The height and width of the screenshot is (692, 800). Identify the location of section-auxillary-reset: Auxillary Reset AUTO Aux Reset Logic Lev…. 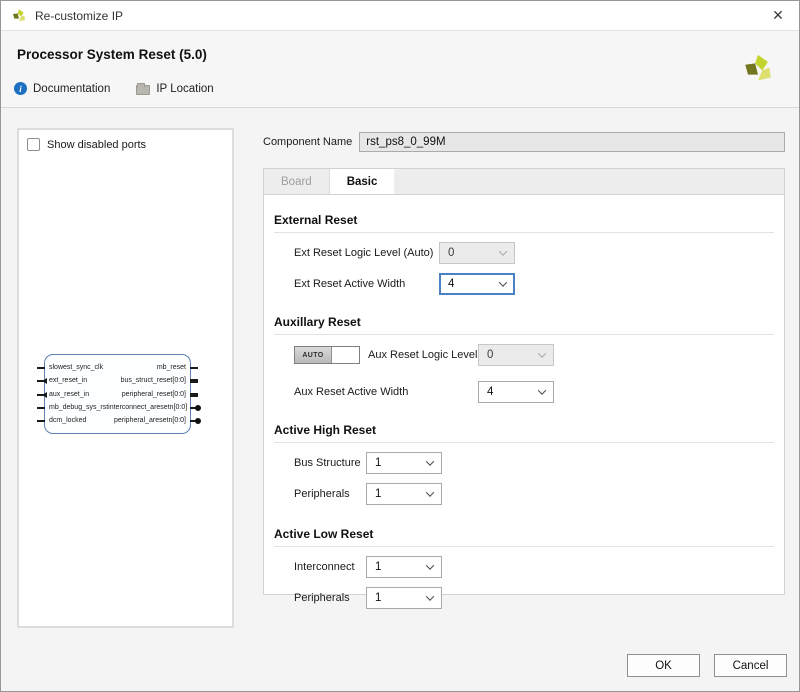
(524, 358).